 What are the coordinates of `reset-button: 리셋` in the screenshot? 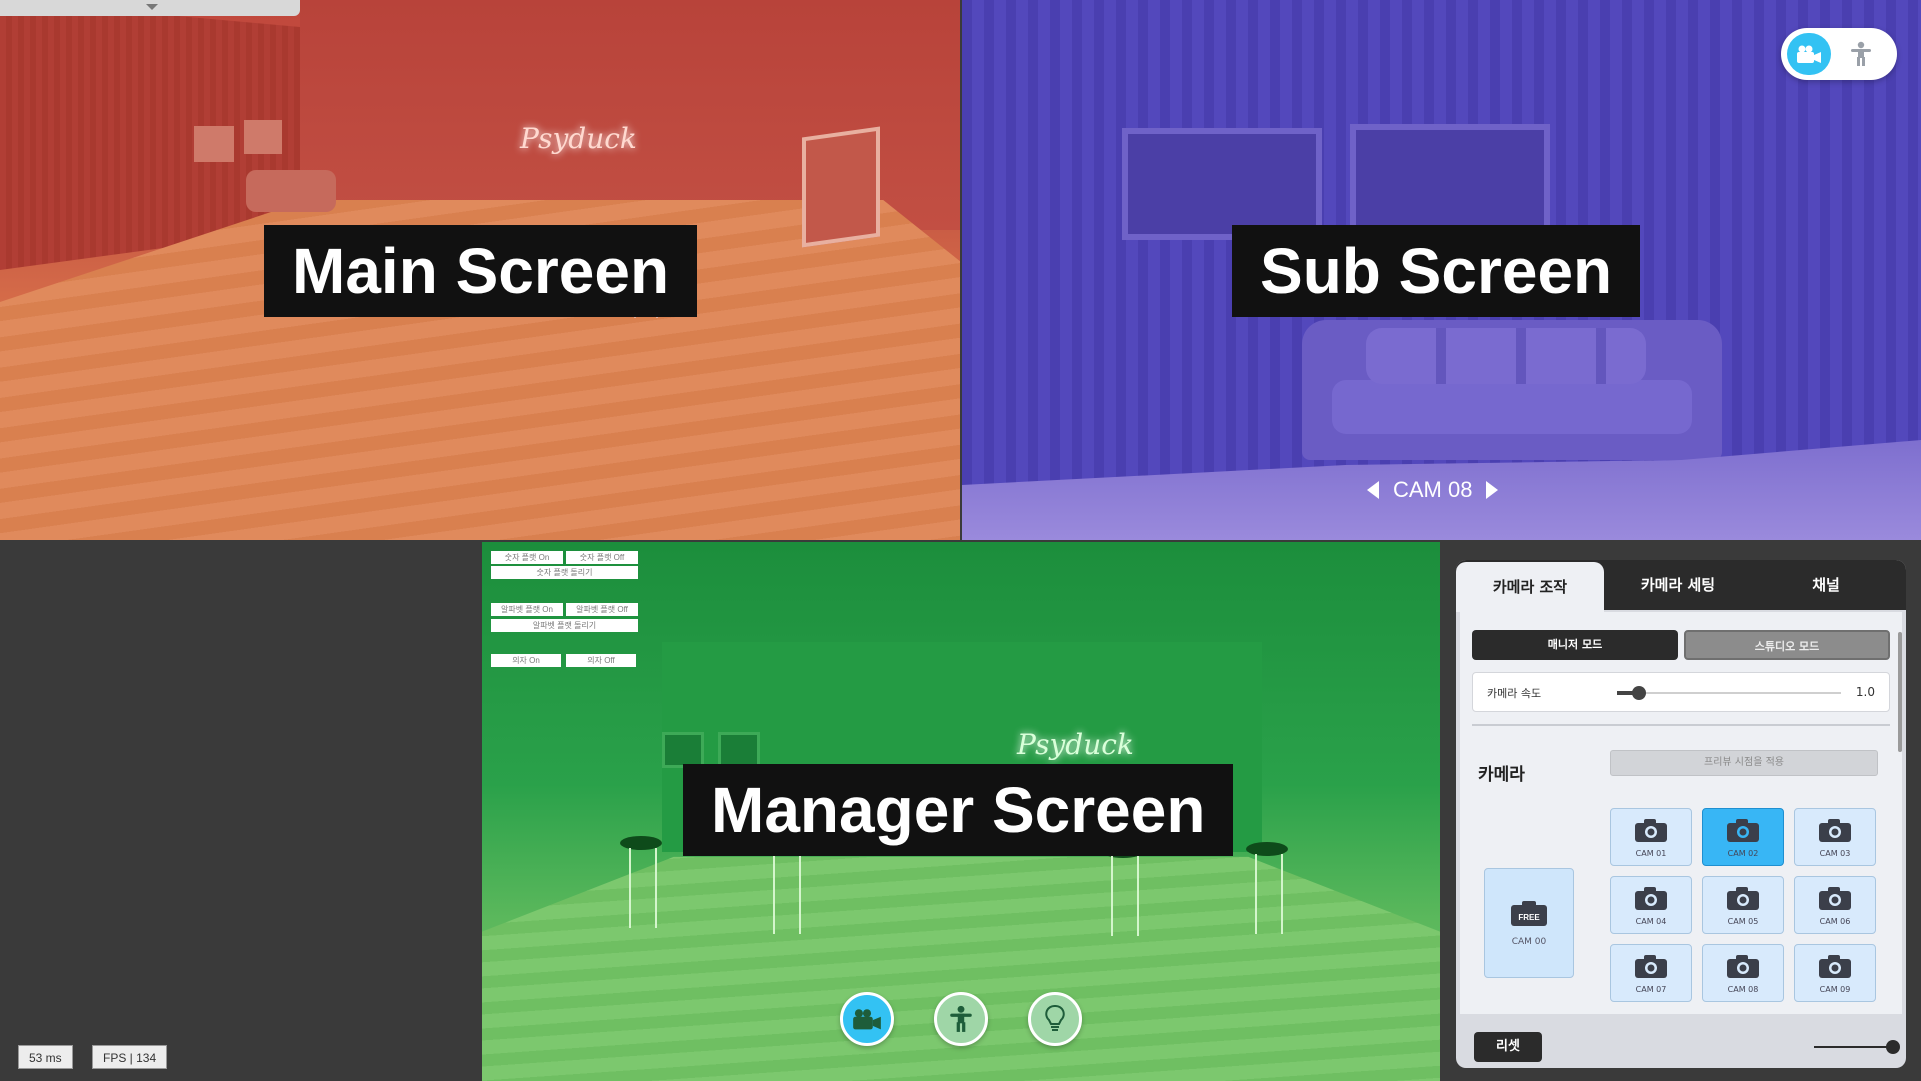 It's located at (1508, 1047).